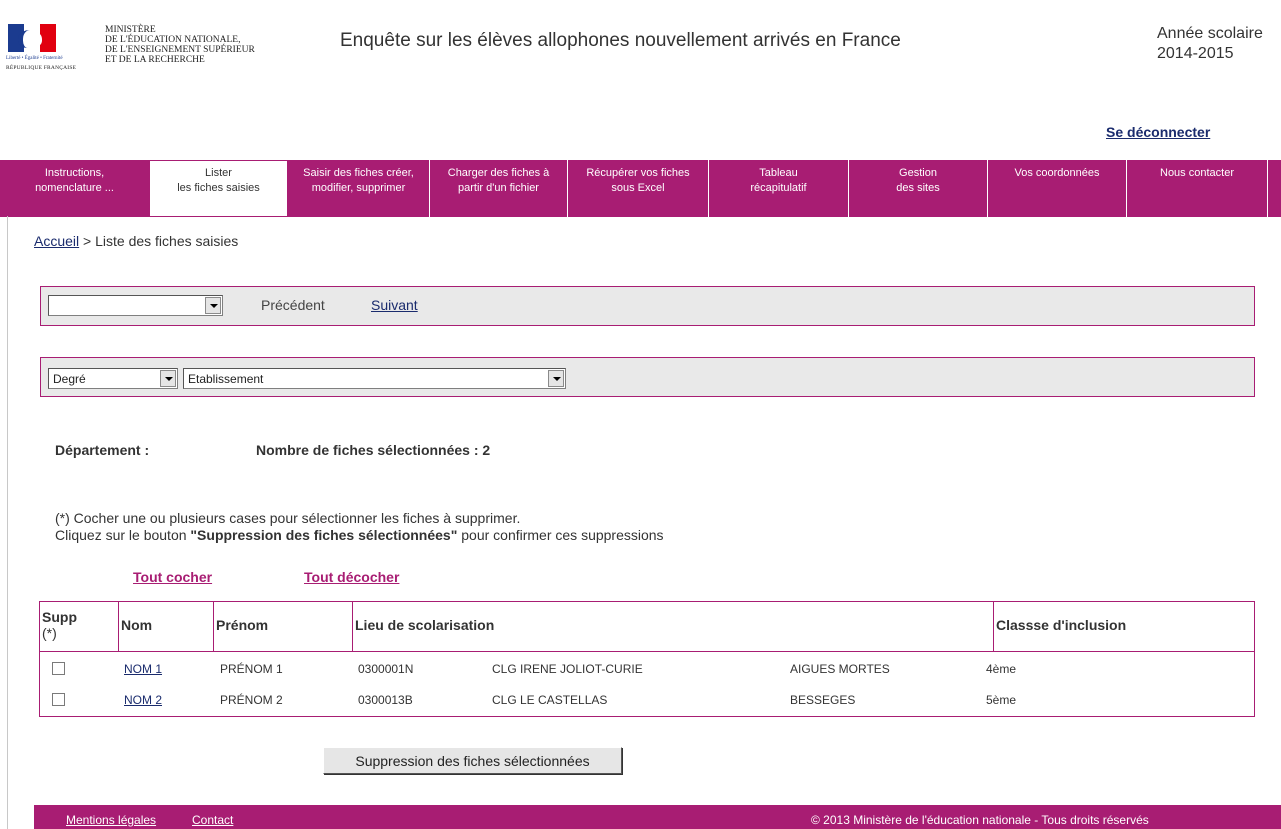  What do you see at coordinates (1001, 669) in the screenshot?
I see `row-classe: 4ème` at bounding box center [1001, 669].